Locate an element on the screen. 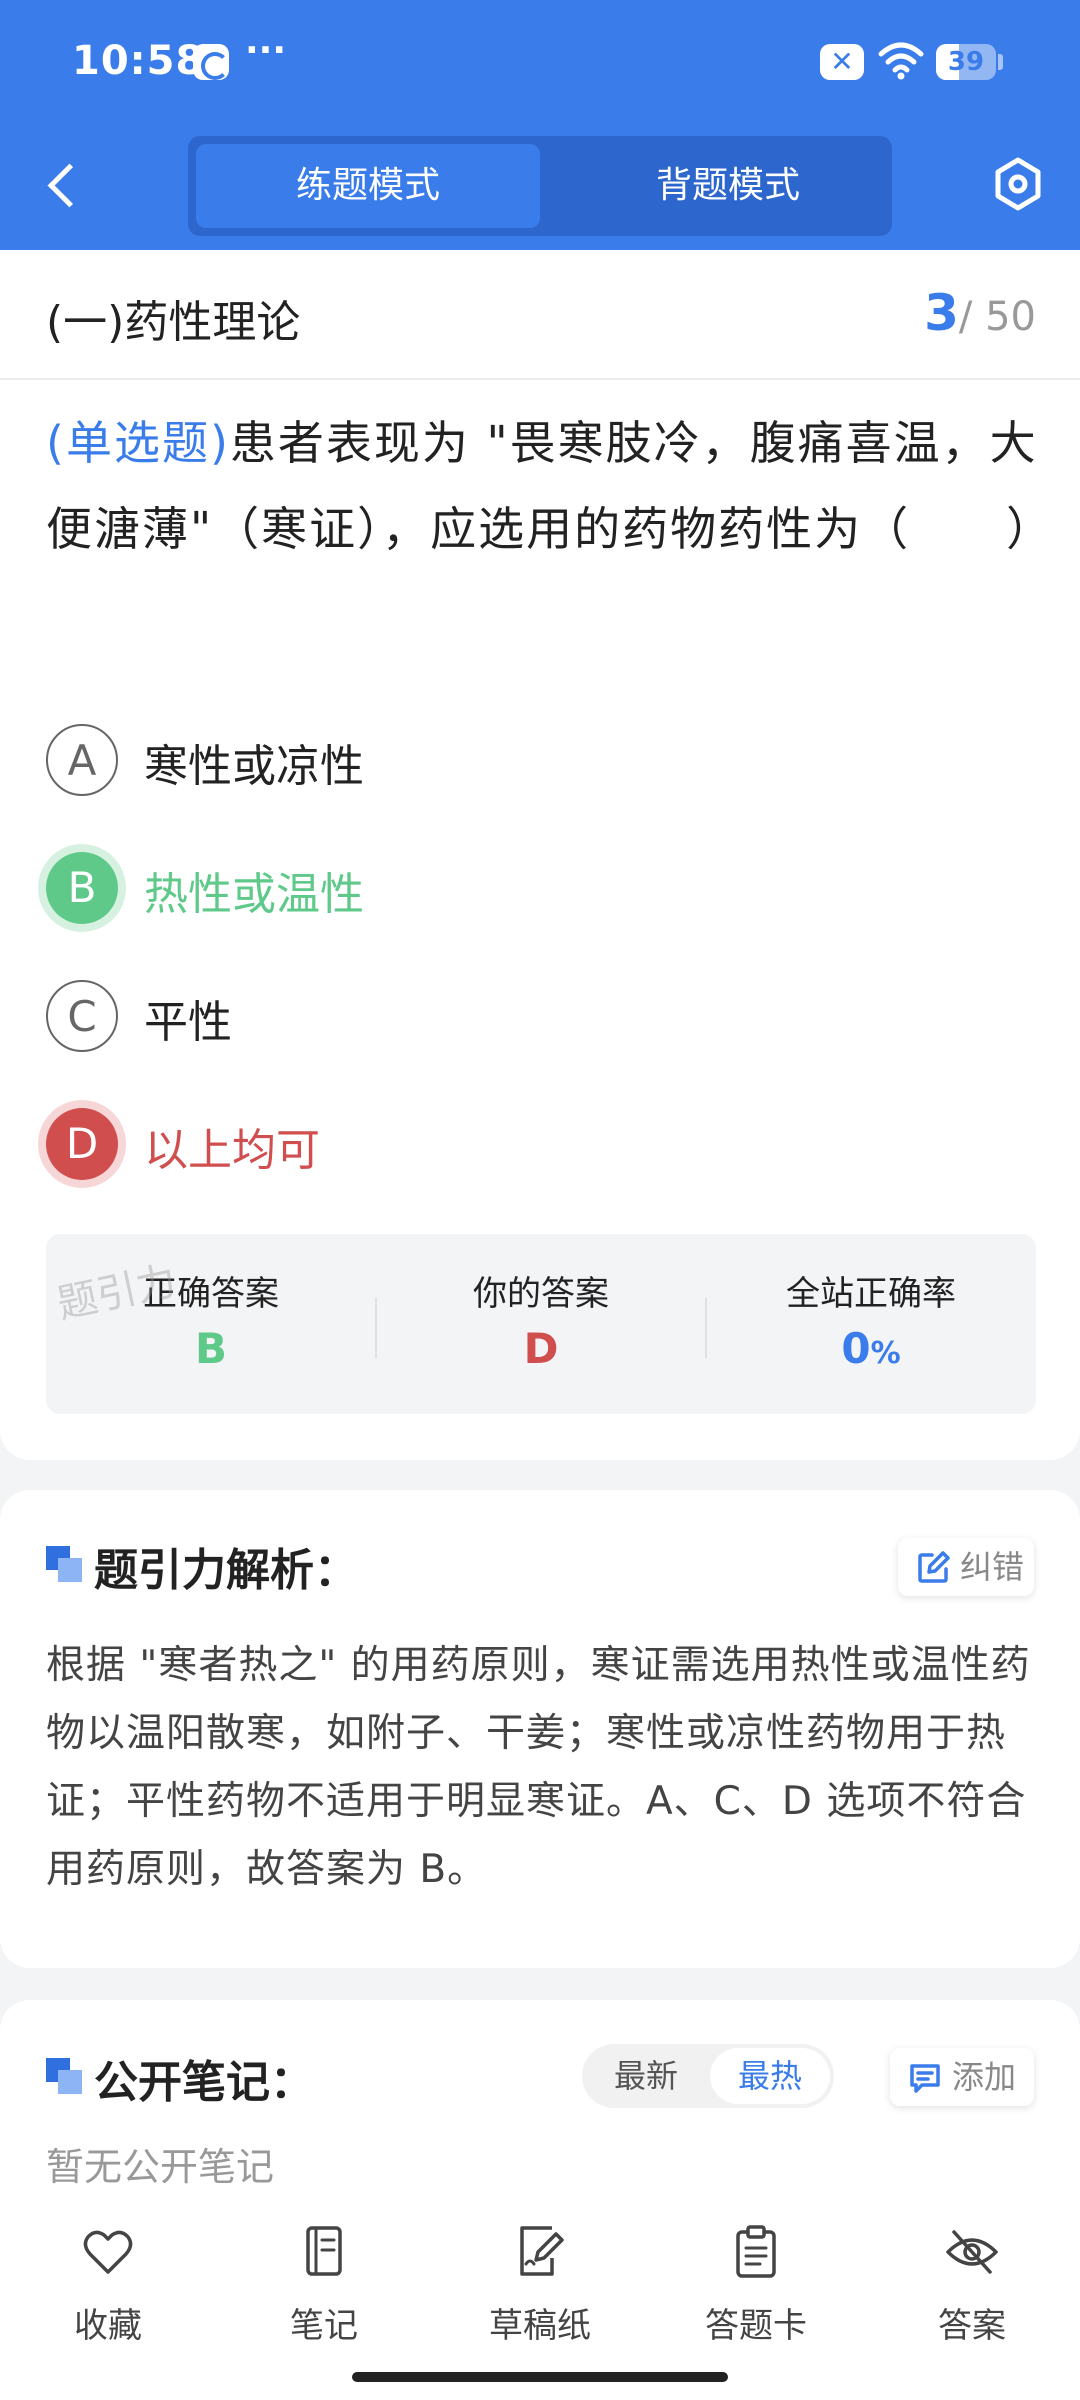 The height and width of the screenshot is (2400, 1080). site-accuracy-unit: % is located at coordinates (885, 1353).